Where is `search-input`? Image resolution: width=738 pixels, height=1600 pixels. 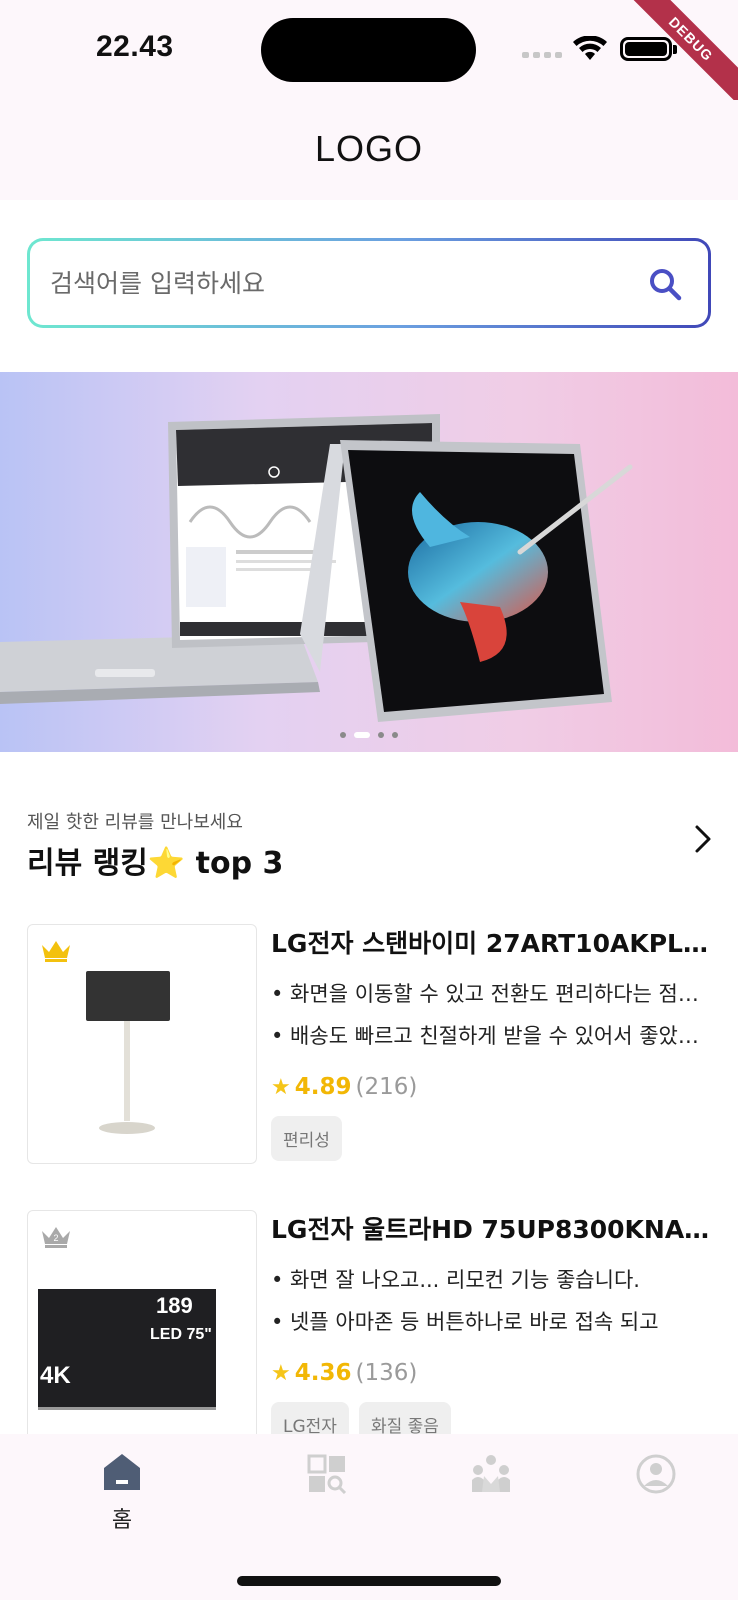
search-input is located at coordinates (330, 283).